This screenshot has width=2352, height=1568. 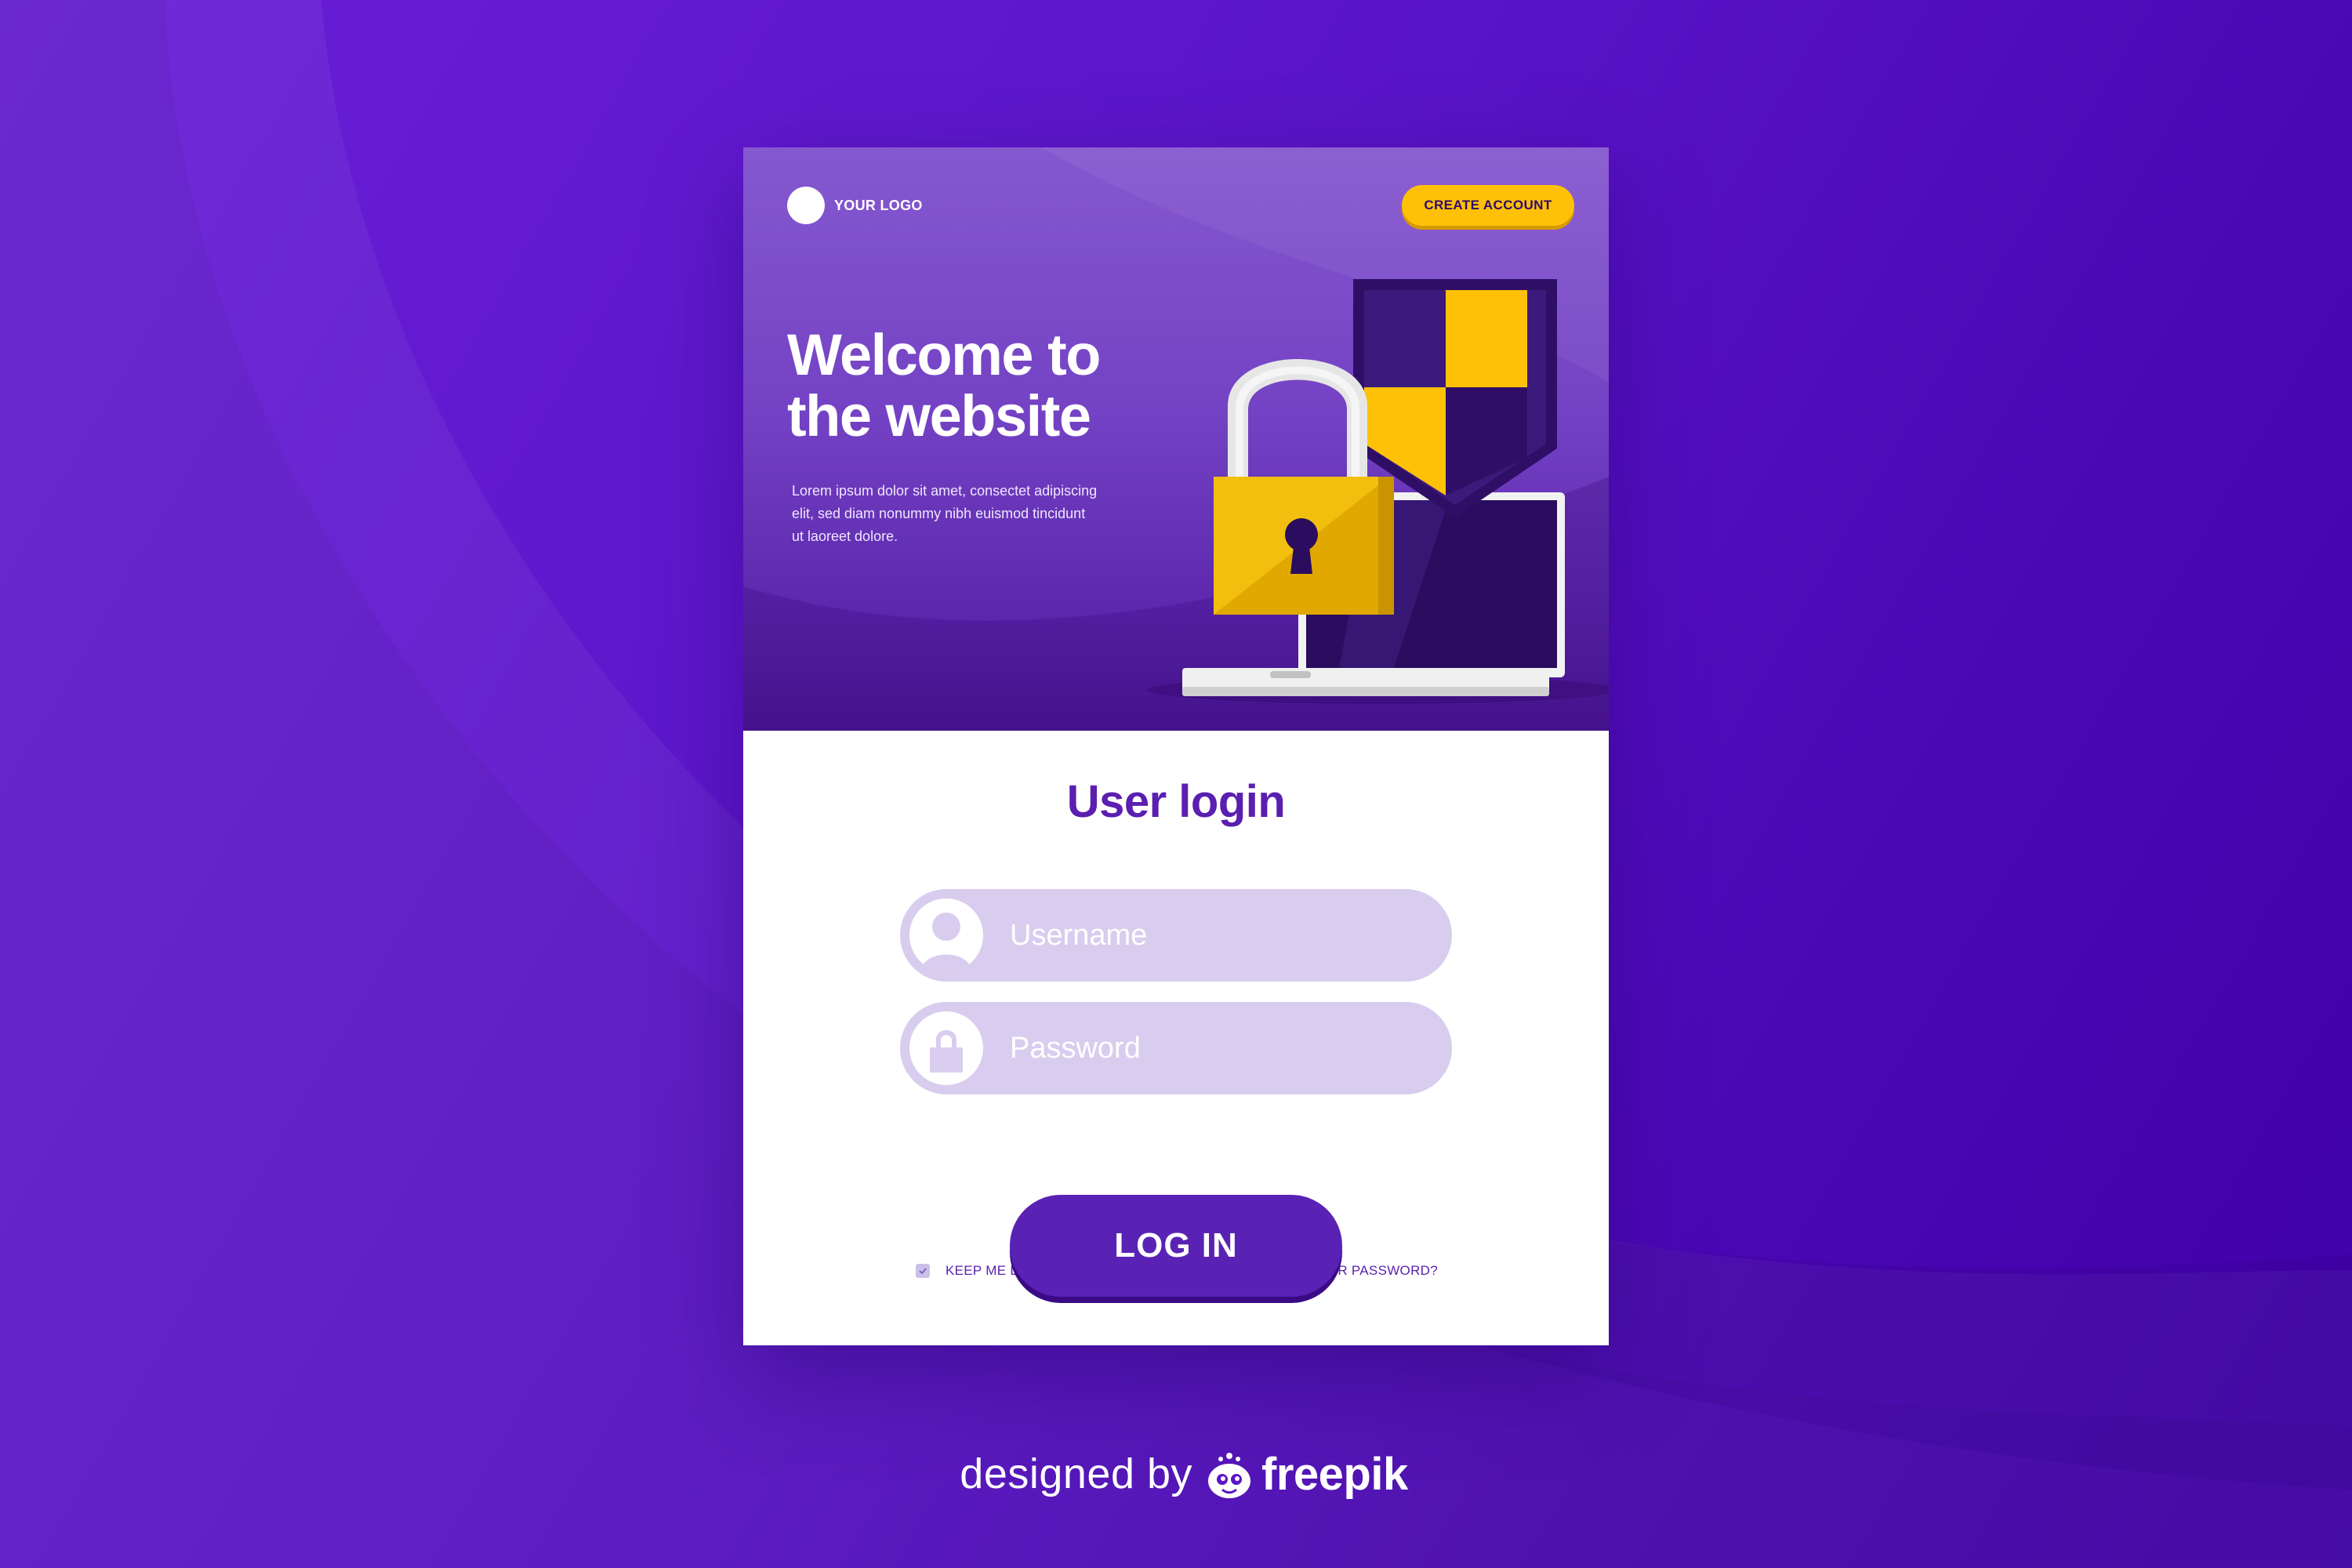 What do you see at coordinates (944, 354) in the screenshot?
I see `hero-title-line-1: Welcome to` at bounding box center [944, 354].